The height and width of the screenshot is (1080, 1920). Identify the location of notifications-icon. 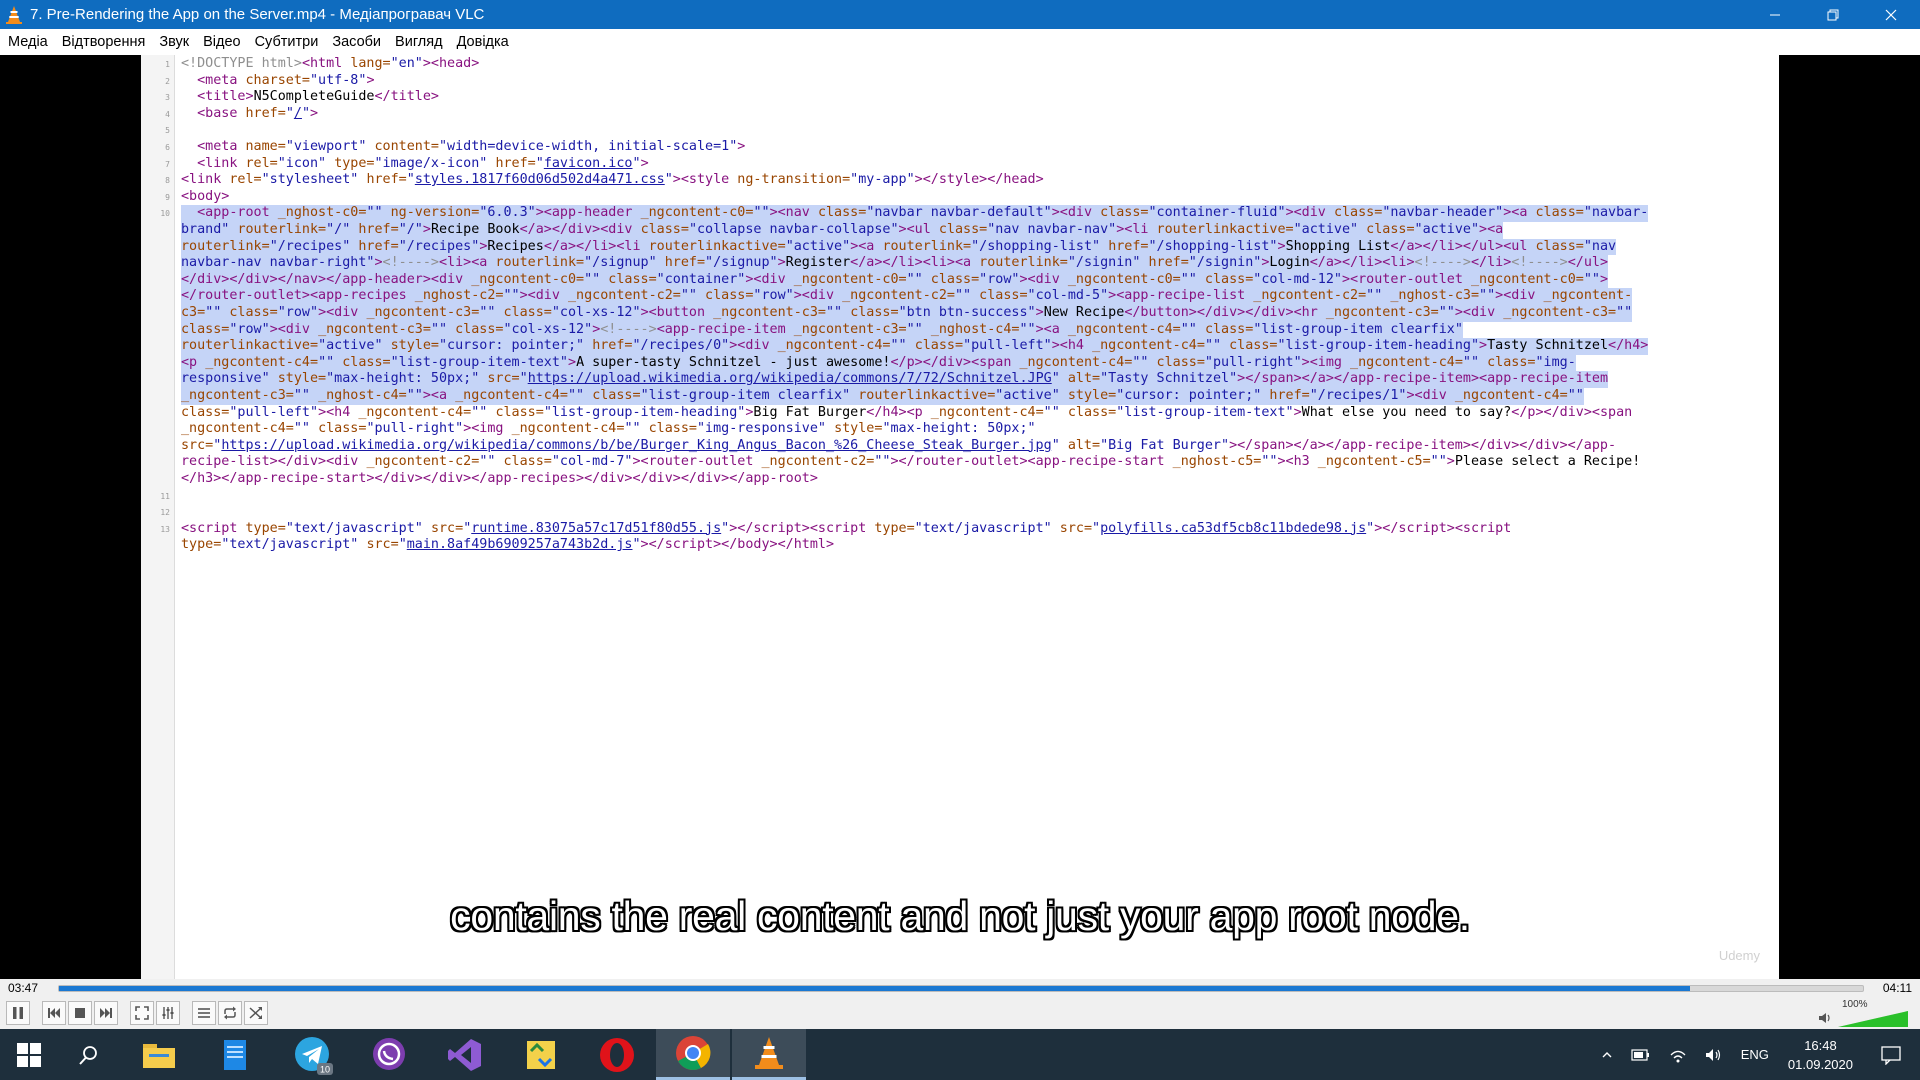
(1891, 1055).